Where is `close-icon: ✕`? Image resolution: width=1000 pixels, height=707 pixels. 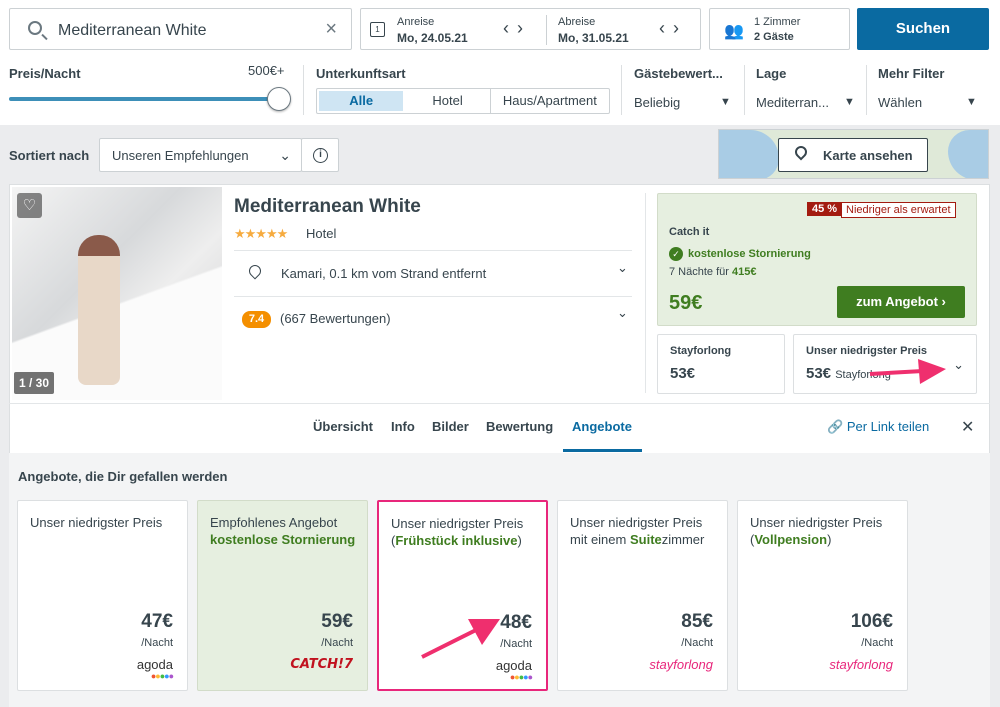 close-icon: ✕ is located at coordinates (967, 427).